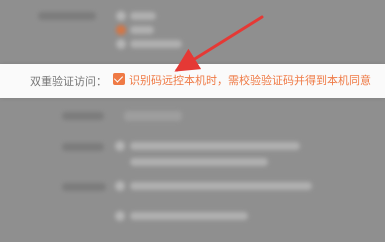 This screenshot has width=385, height=242. What do you see at coordinates (215, 146) in the screenshot?
I see `blurred-text-5a` at bounding box center [215, 146].